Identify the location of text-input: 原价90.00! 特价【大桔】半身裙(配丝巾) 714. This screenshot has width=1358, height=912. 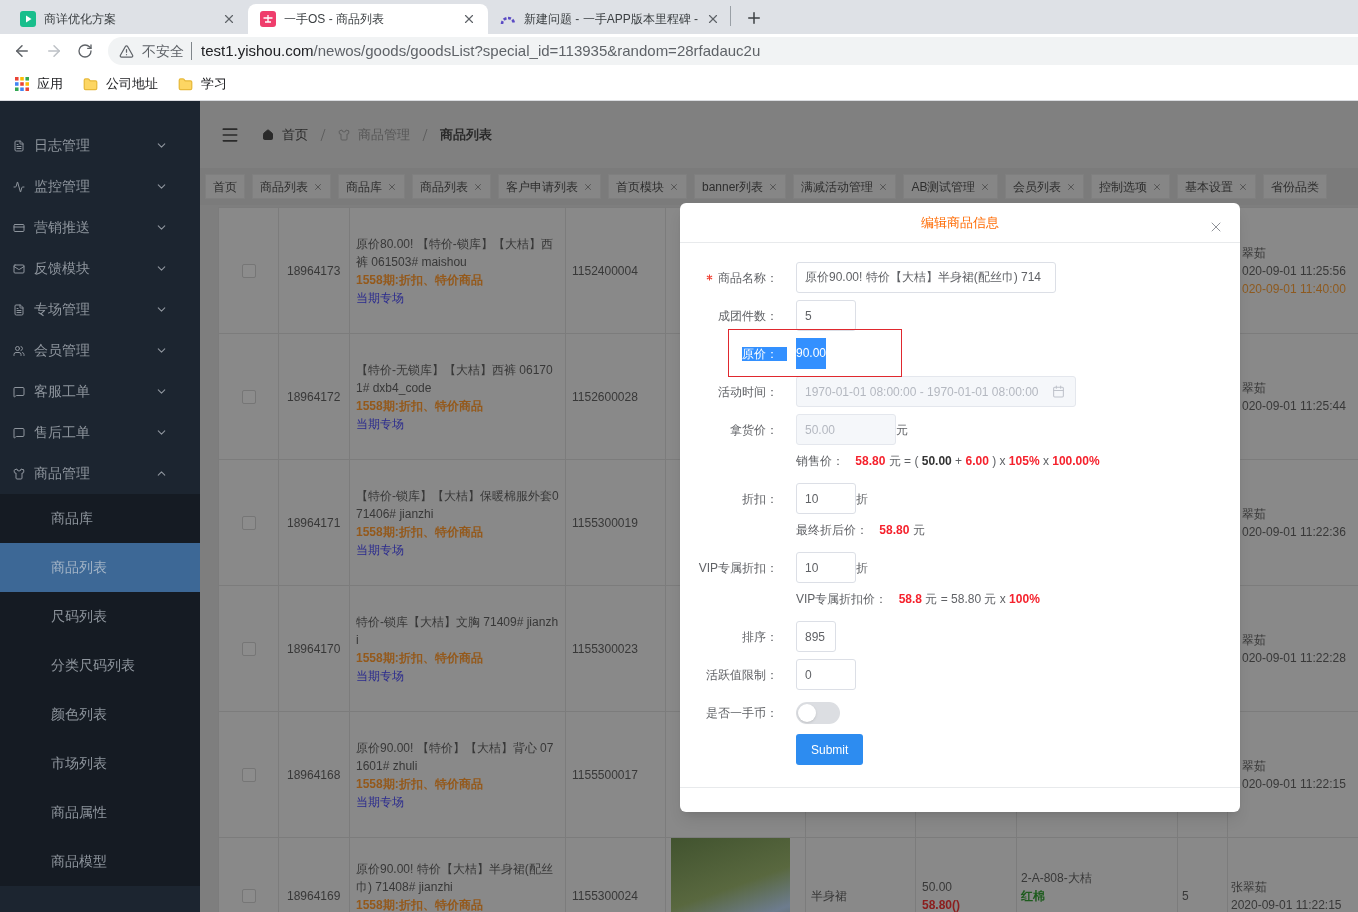
(926, 277).